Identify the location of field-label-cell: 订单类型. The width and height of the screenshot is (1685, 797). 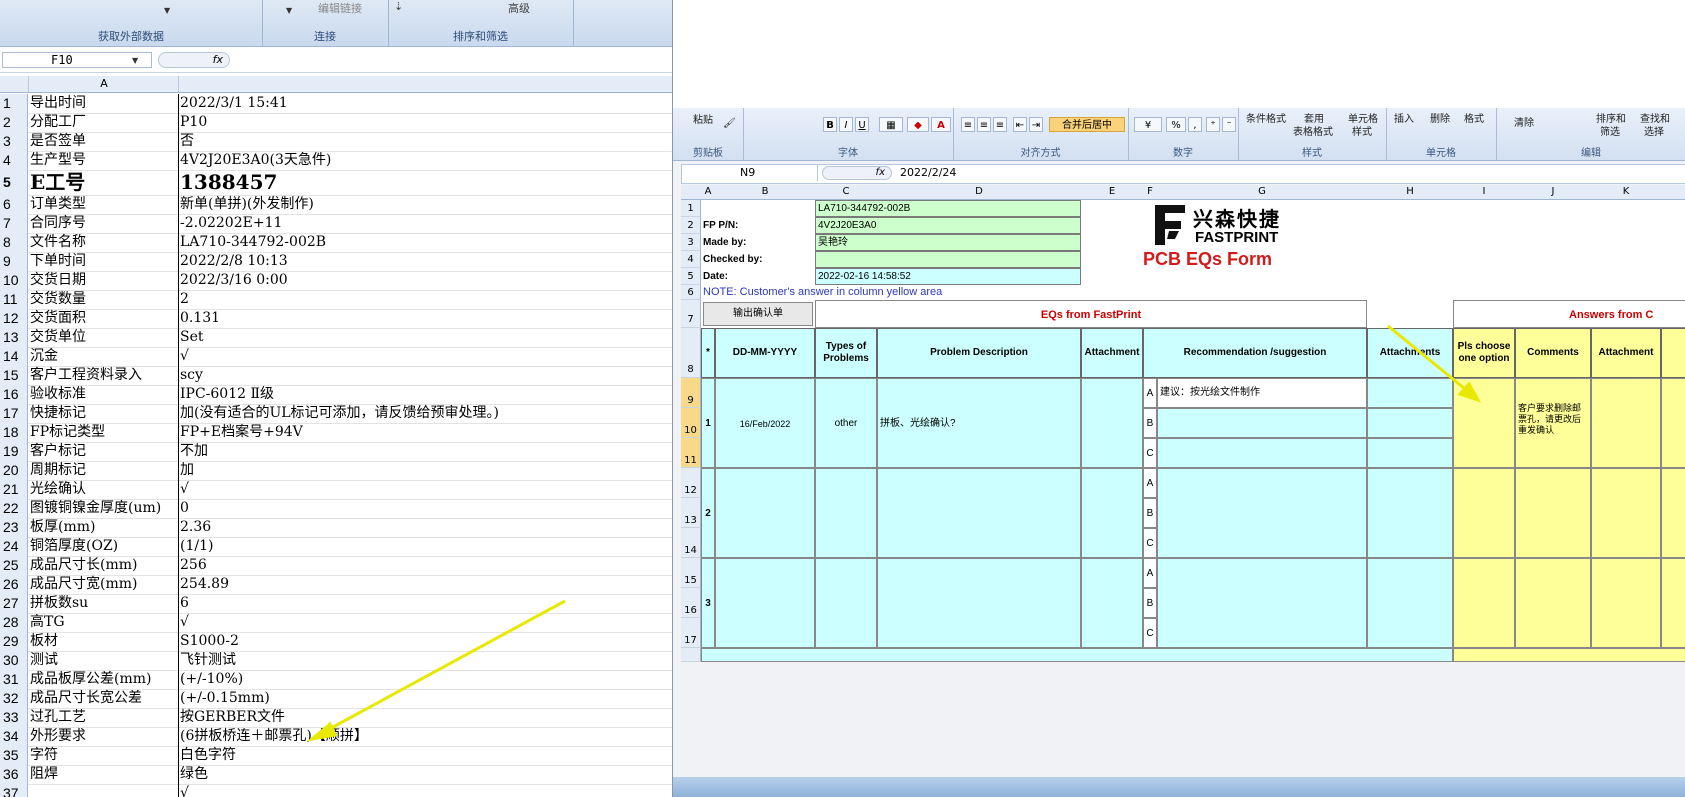
(104, 204).